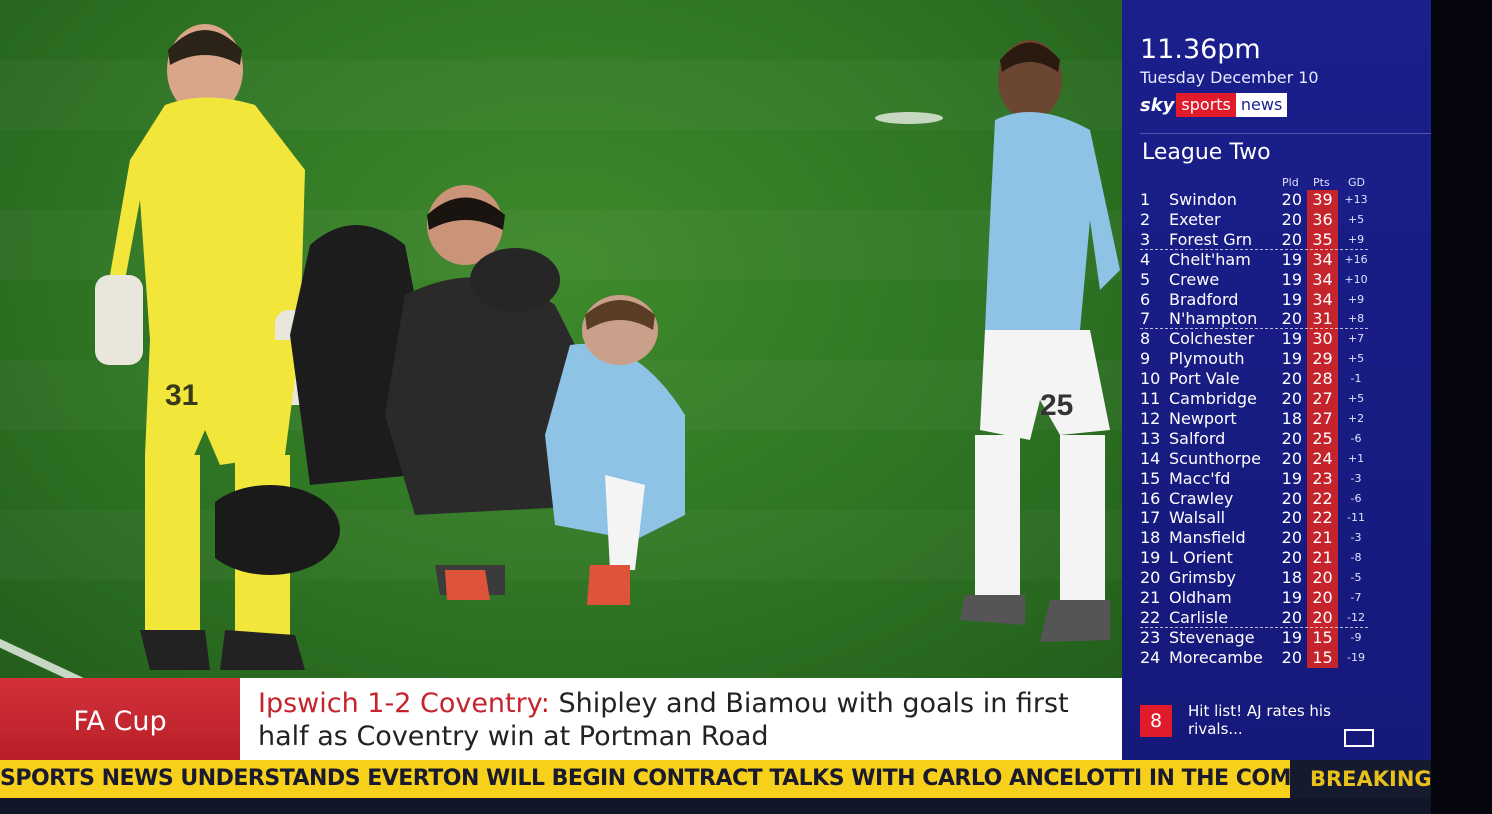  Describe the element at coordinates (1356, 339) in the screenshot. I see `table-cell-gd: +7` at that location.